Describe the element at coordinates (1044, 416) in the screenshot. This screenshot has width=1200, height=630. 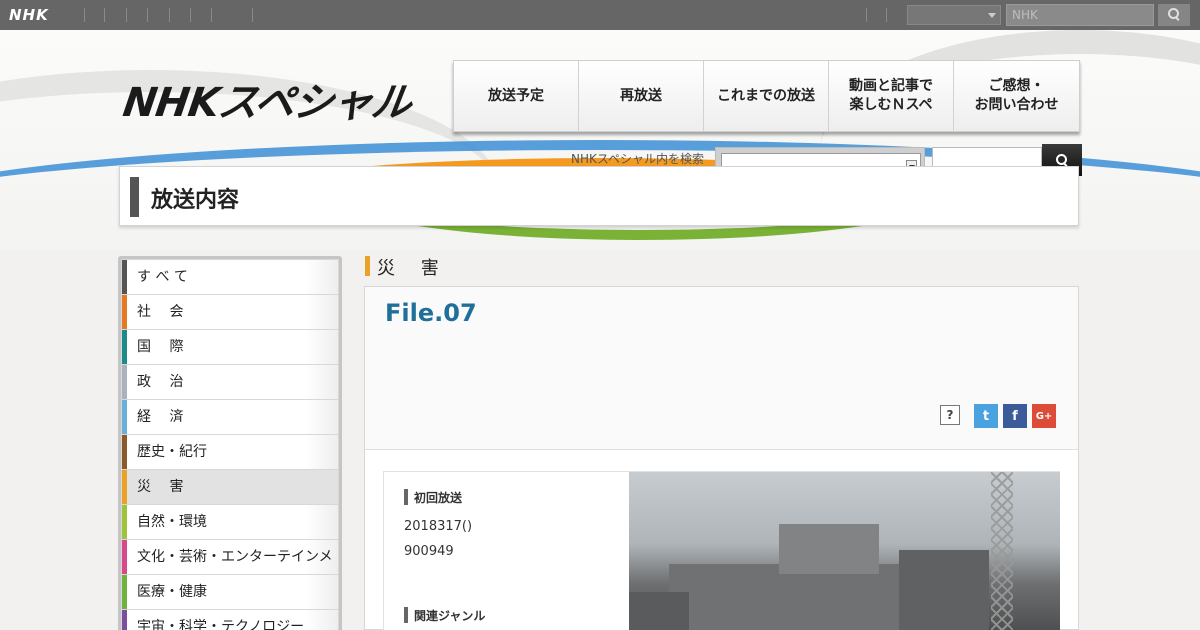
I see `google-plus-icon: G+` at that location.